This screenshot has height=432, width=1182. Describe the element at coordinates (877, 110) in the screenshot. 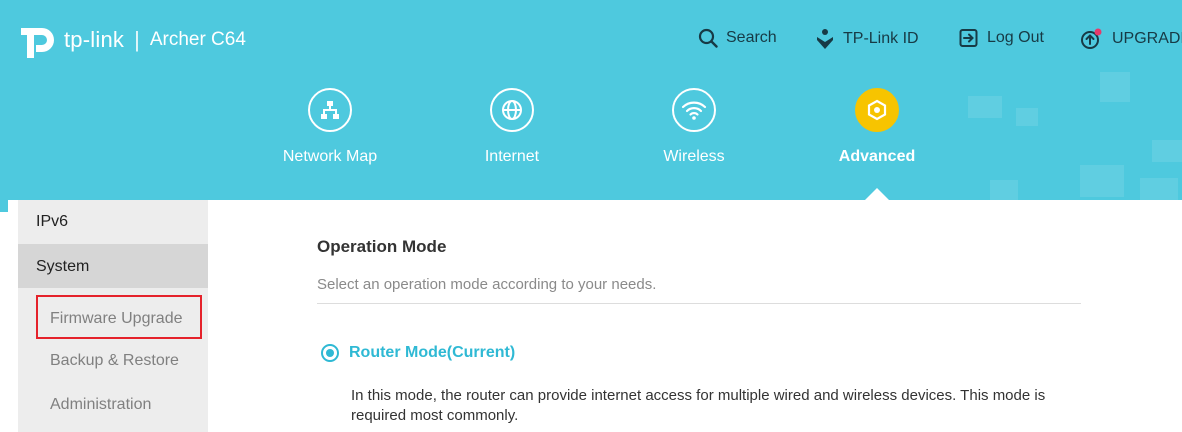

I see `gear-icon` at that location.